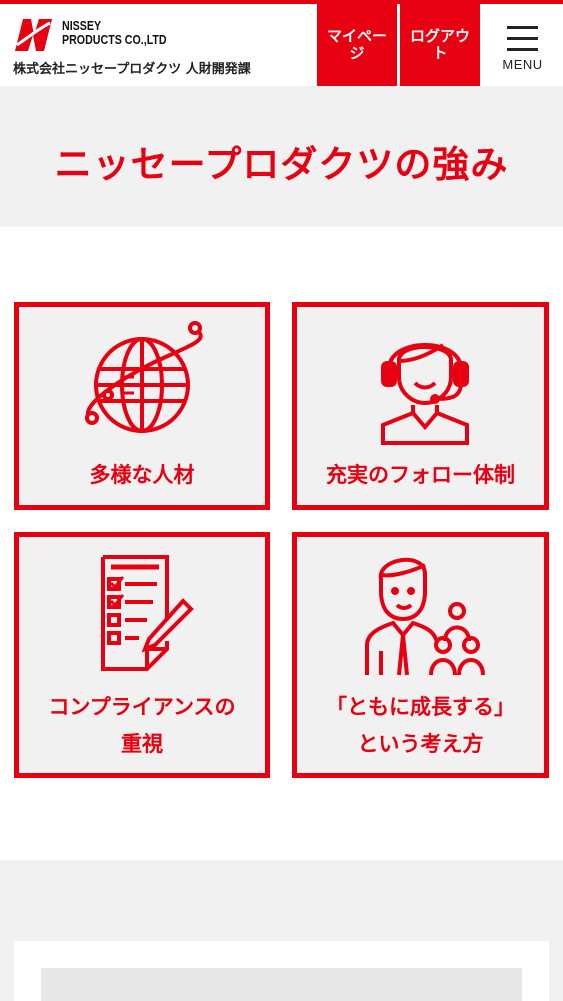 The image size is (563, 1001). I want to click on checklist-icon, so click(147, 613).